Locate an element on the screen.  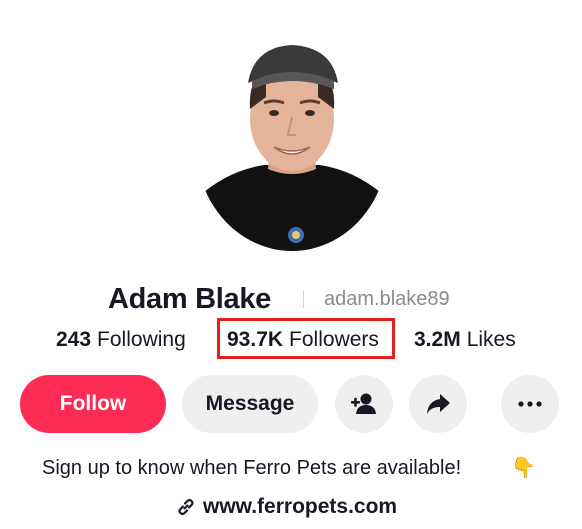
message-button: Message is located at coordinates (250, 404).